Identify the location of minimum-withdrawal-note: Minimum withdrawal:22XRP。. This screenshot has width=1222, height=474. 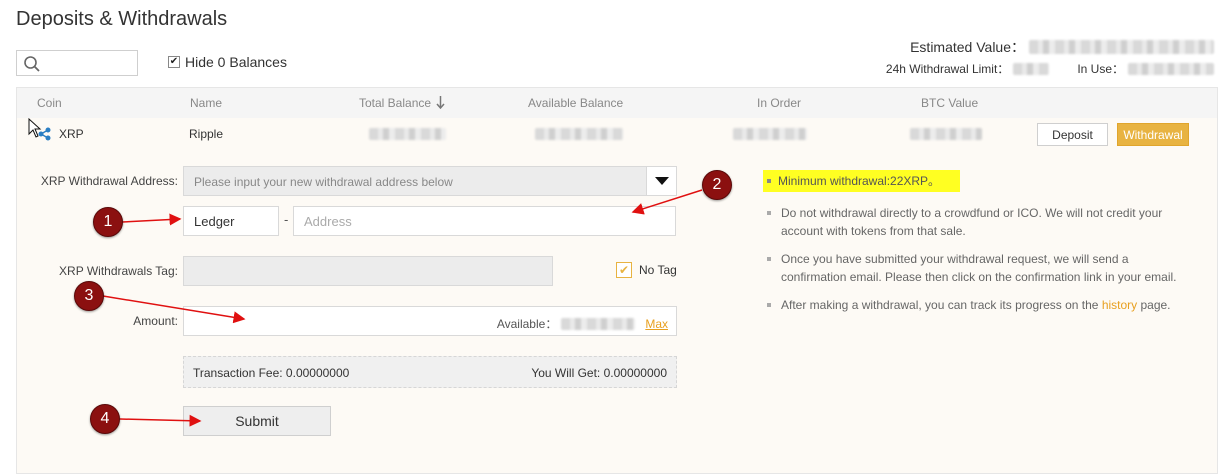
(862, 181).